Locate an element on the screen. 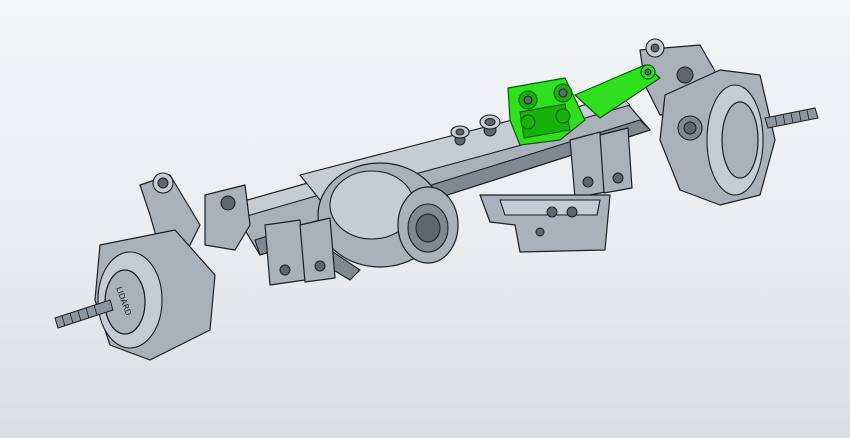 This screenshot has width=850, height=438. right-axle-stub-shaft is located at coordinates (791, 118).